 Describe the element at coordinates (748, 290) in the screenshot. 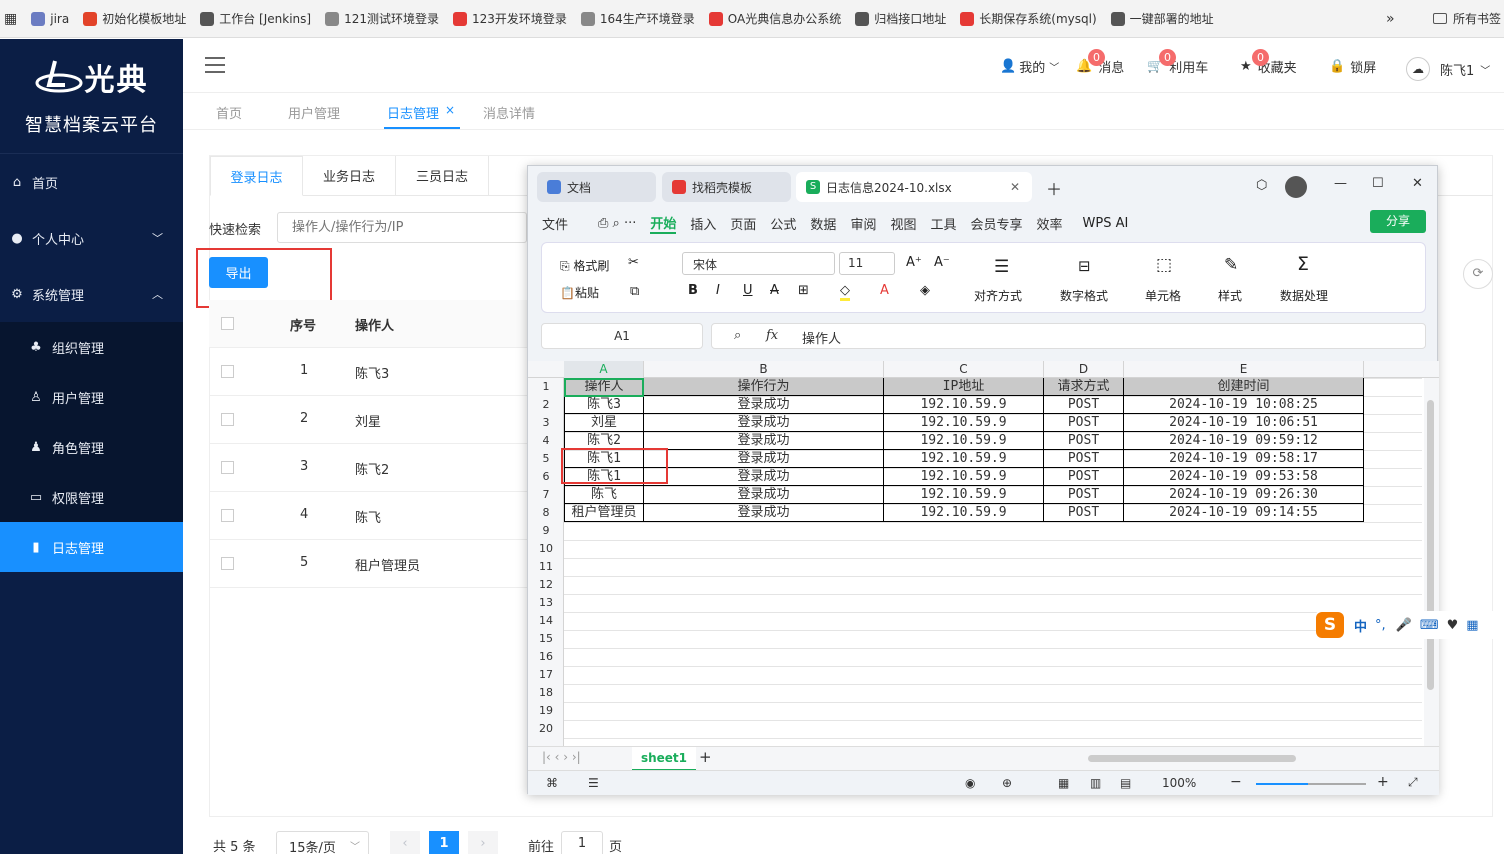

I see `underline-icon: U` at that location.